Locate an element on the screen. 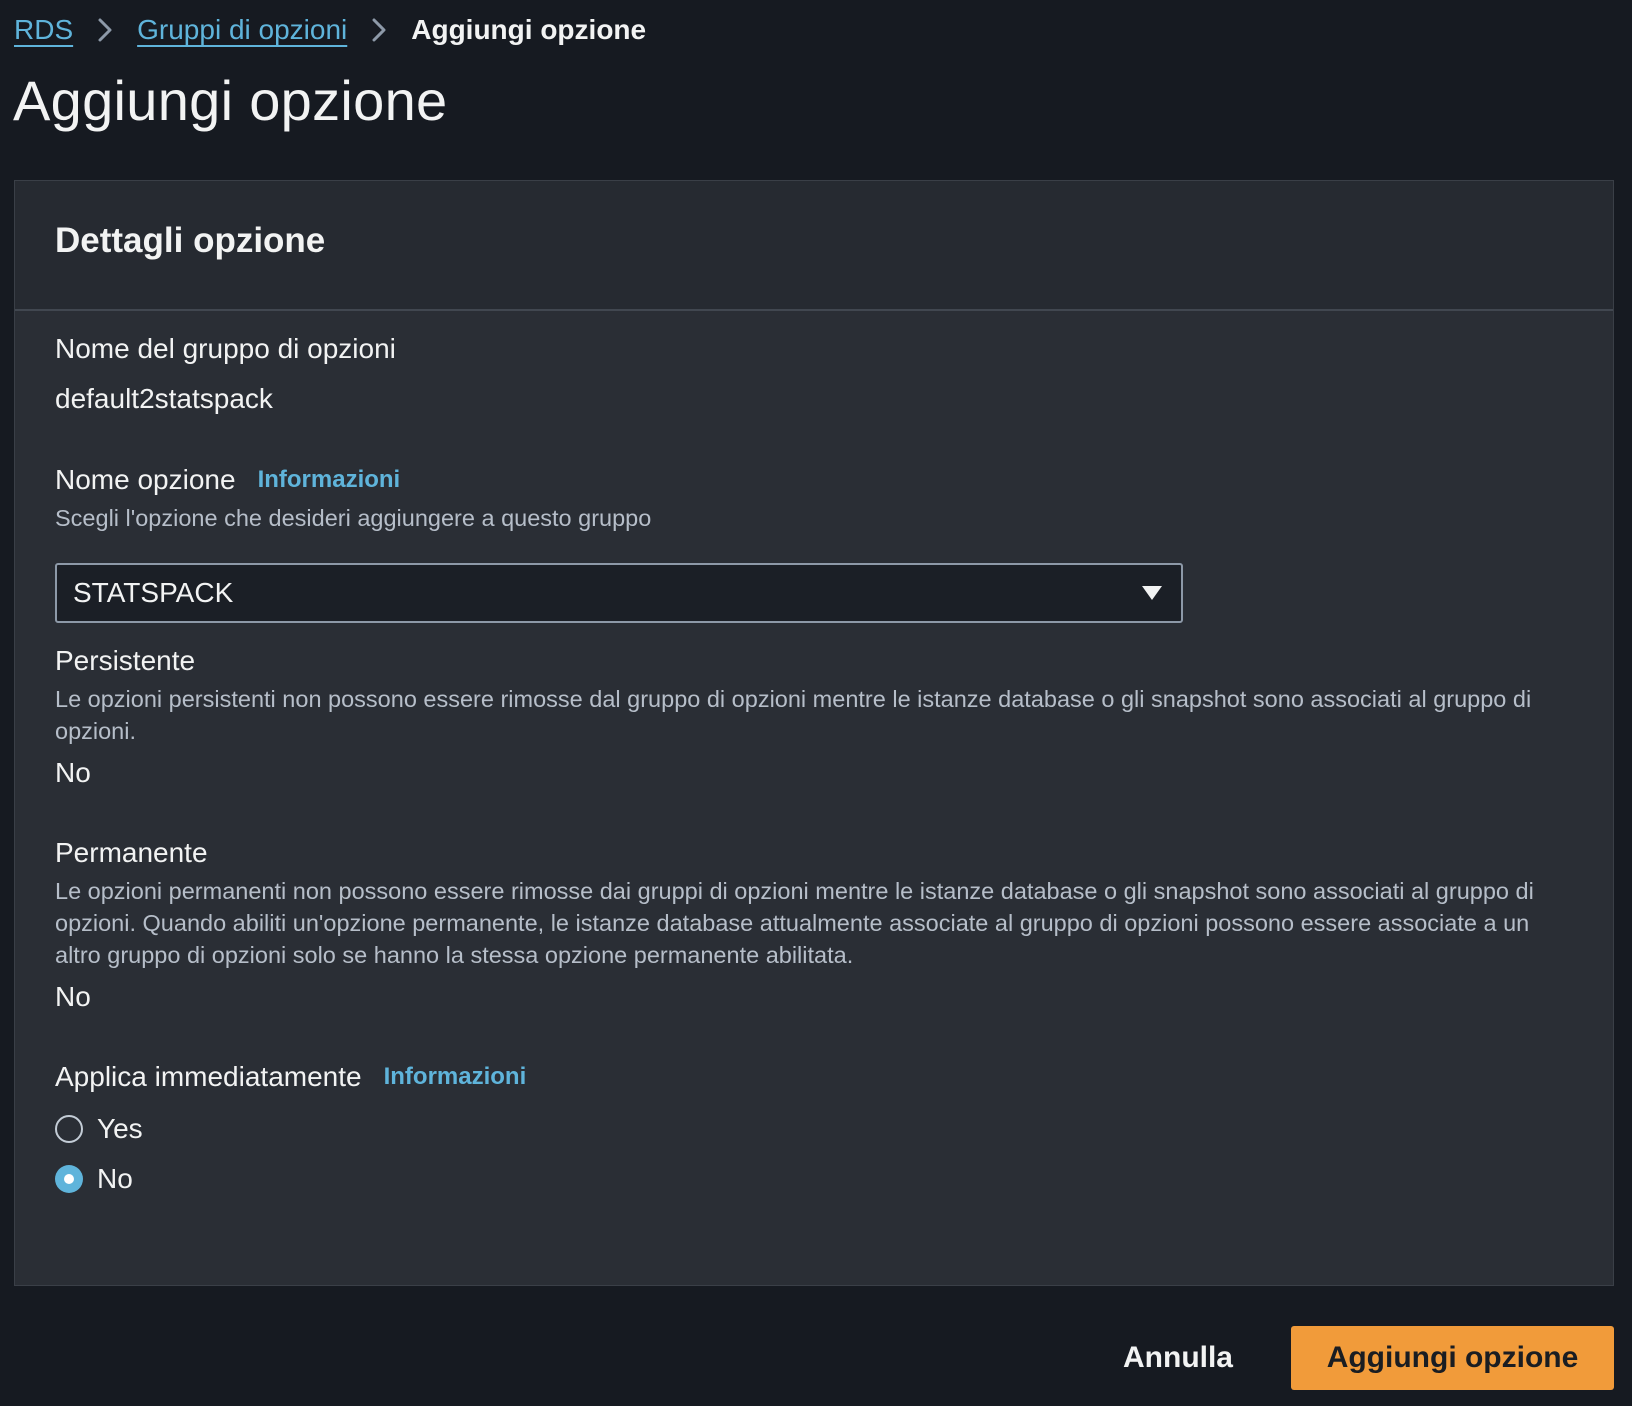 Image resolution: width=1632 pixels, height=1406 pixels. option-name-label: Nome opzione is located at coordinates (145, 479).